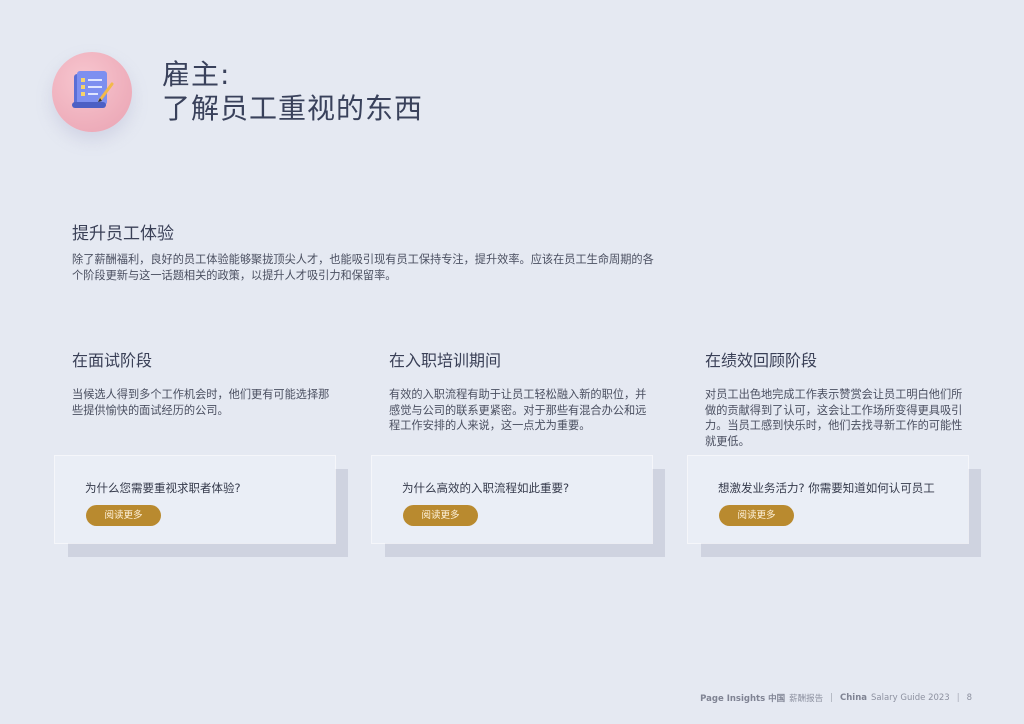 The height and width of the screenshot is (724, 1024). What do you see at coordinates (826, 488) in the screenshot?
I see `card-question: 想激发业务活力? 你需要知道如何认可员工` at bounding box center [826, 488].